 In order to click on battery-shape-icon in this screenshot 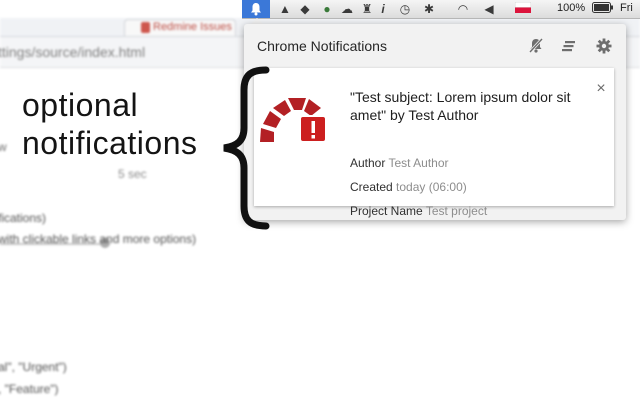, I will do `click(602, 7)`.